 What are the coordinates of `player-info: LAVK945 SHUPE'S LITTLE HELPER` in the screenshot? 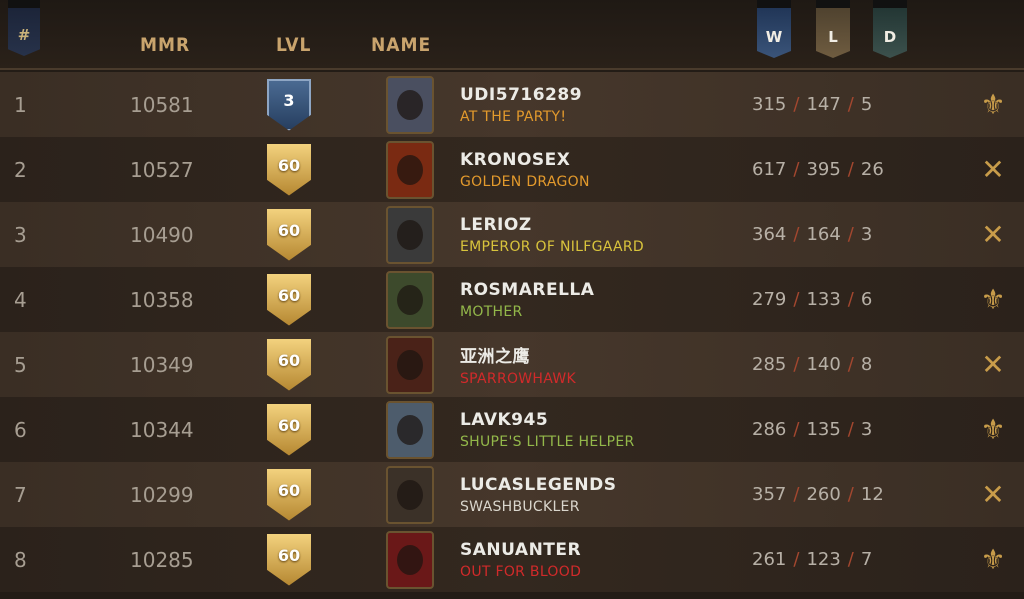 It's located at (547, 429).